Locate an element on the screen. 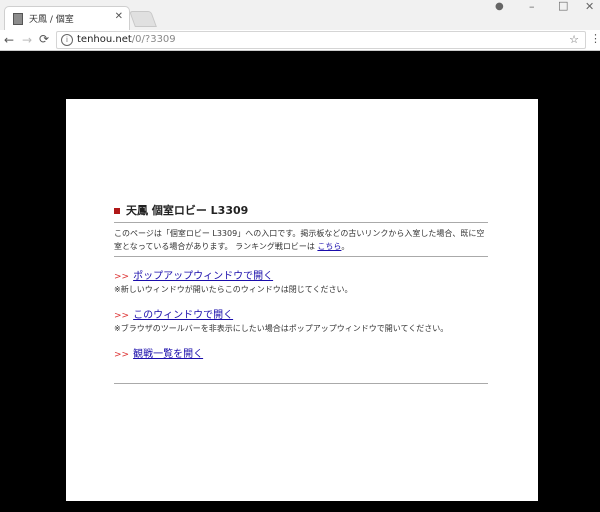 This screenshot has height=512, width=600. favicon-icon is located at coordinates (18, 19).